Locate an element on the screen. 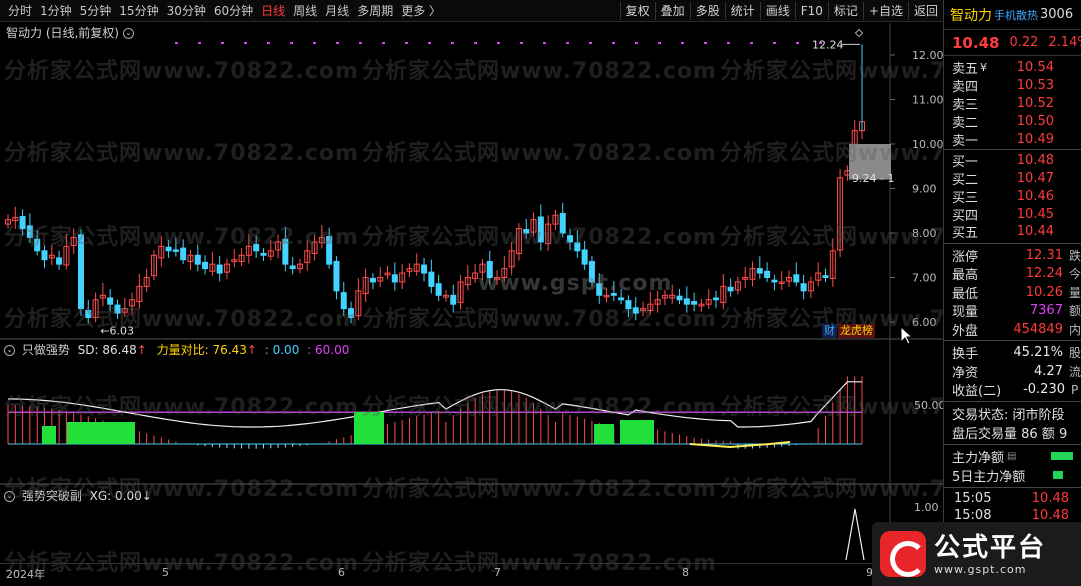 This screenshot has height=586, width=1081. ind1-axis-label: 50.00 is located at coordinates (928, 405).